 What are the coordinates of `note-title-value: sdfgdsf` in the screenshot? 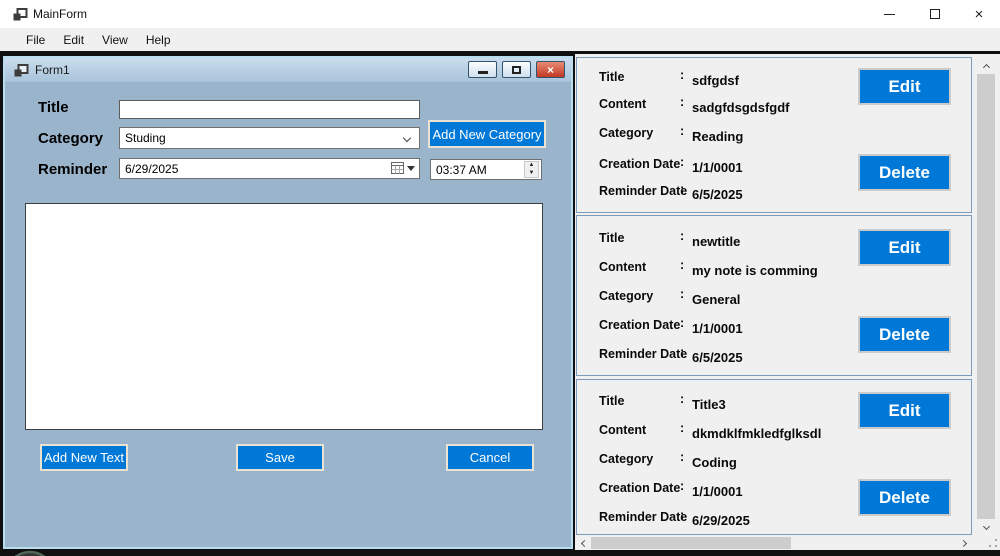 It's located at (715, 80).